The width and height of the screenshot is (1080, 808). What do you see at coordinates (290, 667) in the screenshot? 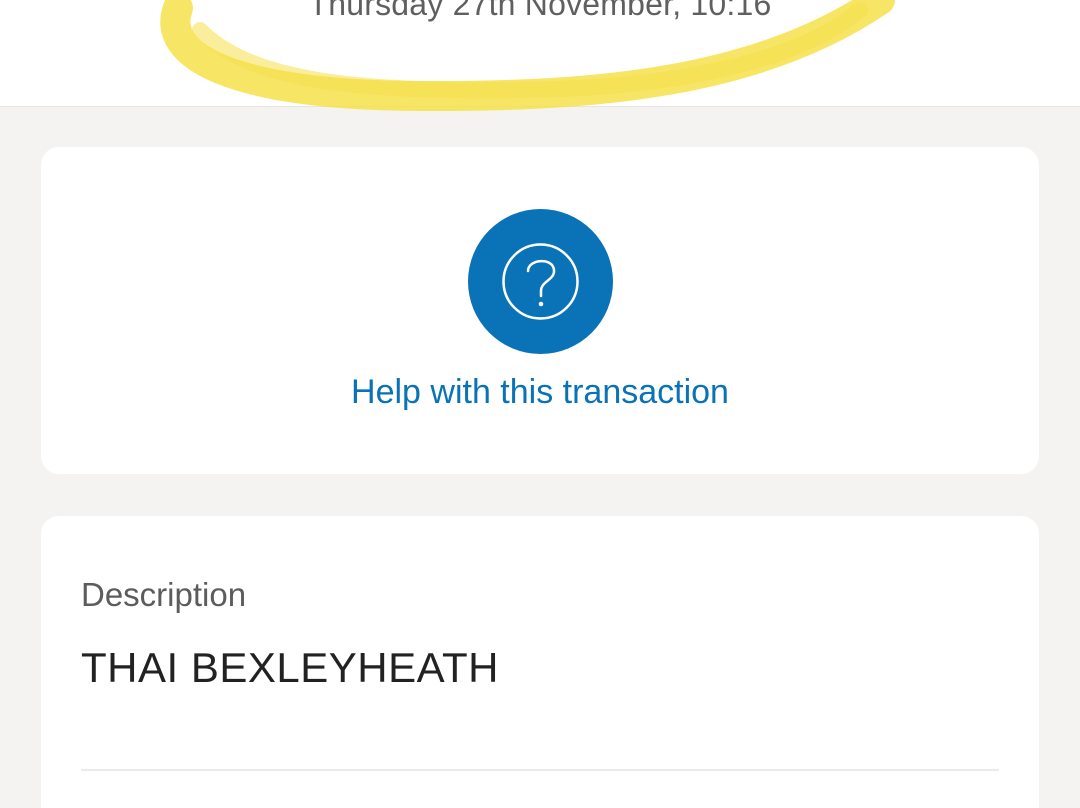
I see `description-value: THAI BEXLEYHEATH` at bounding box center [290, 667].